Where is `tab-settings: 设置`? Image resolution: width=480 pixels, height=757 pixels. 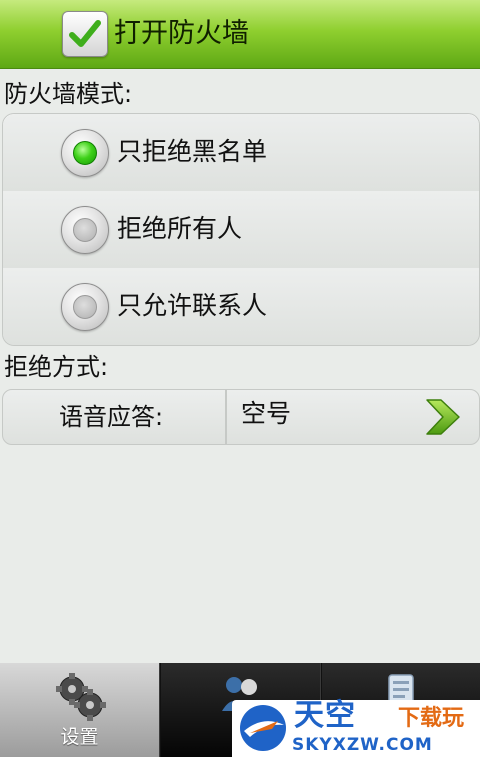 tab-settings: 设置 is located at coordinates (80, 710).